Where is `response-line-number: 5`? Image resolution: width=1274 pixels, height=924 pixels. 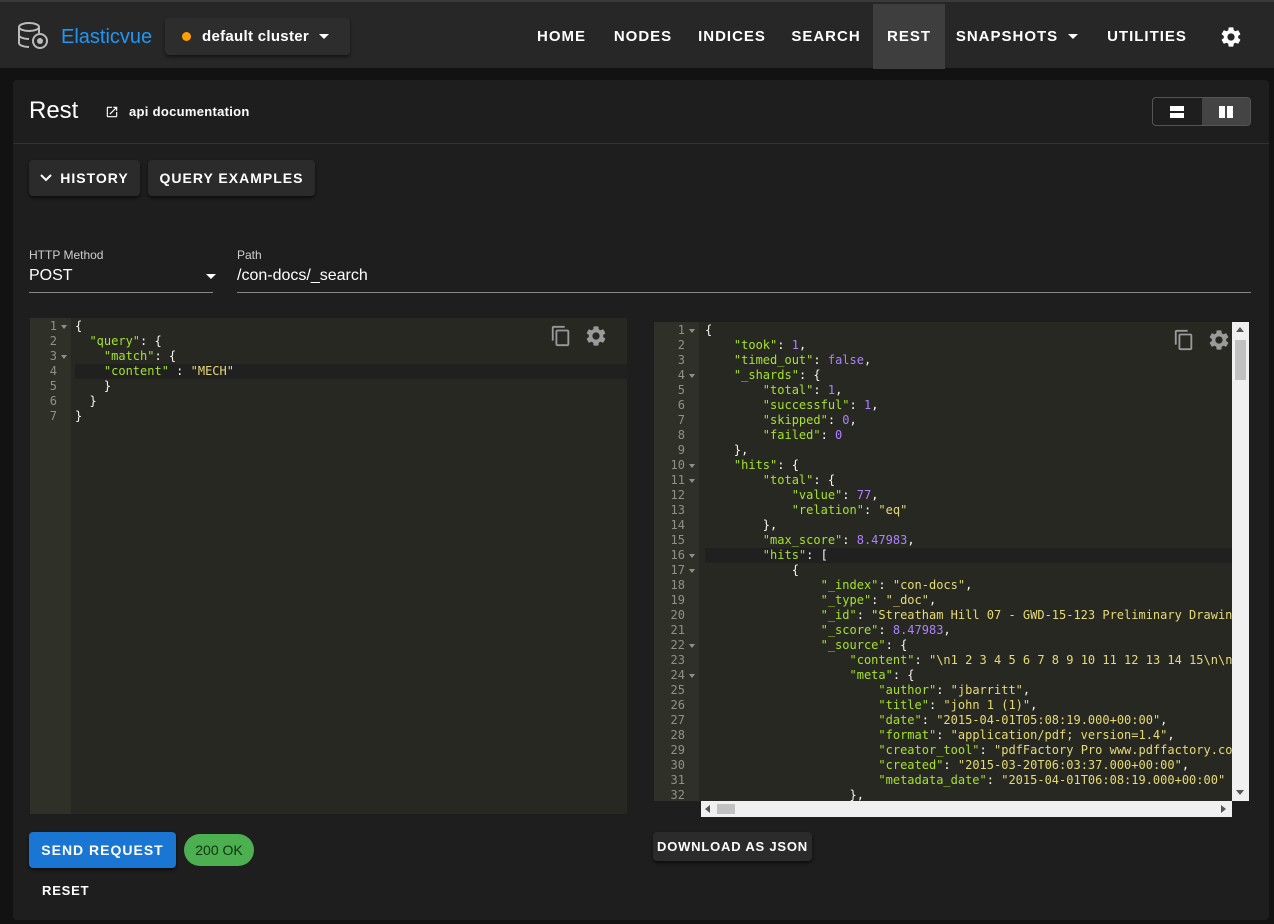 response-line-number: 5 is located at coordinates (681, 390).